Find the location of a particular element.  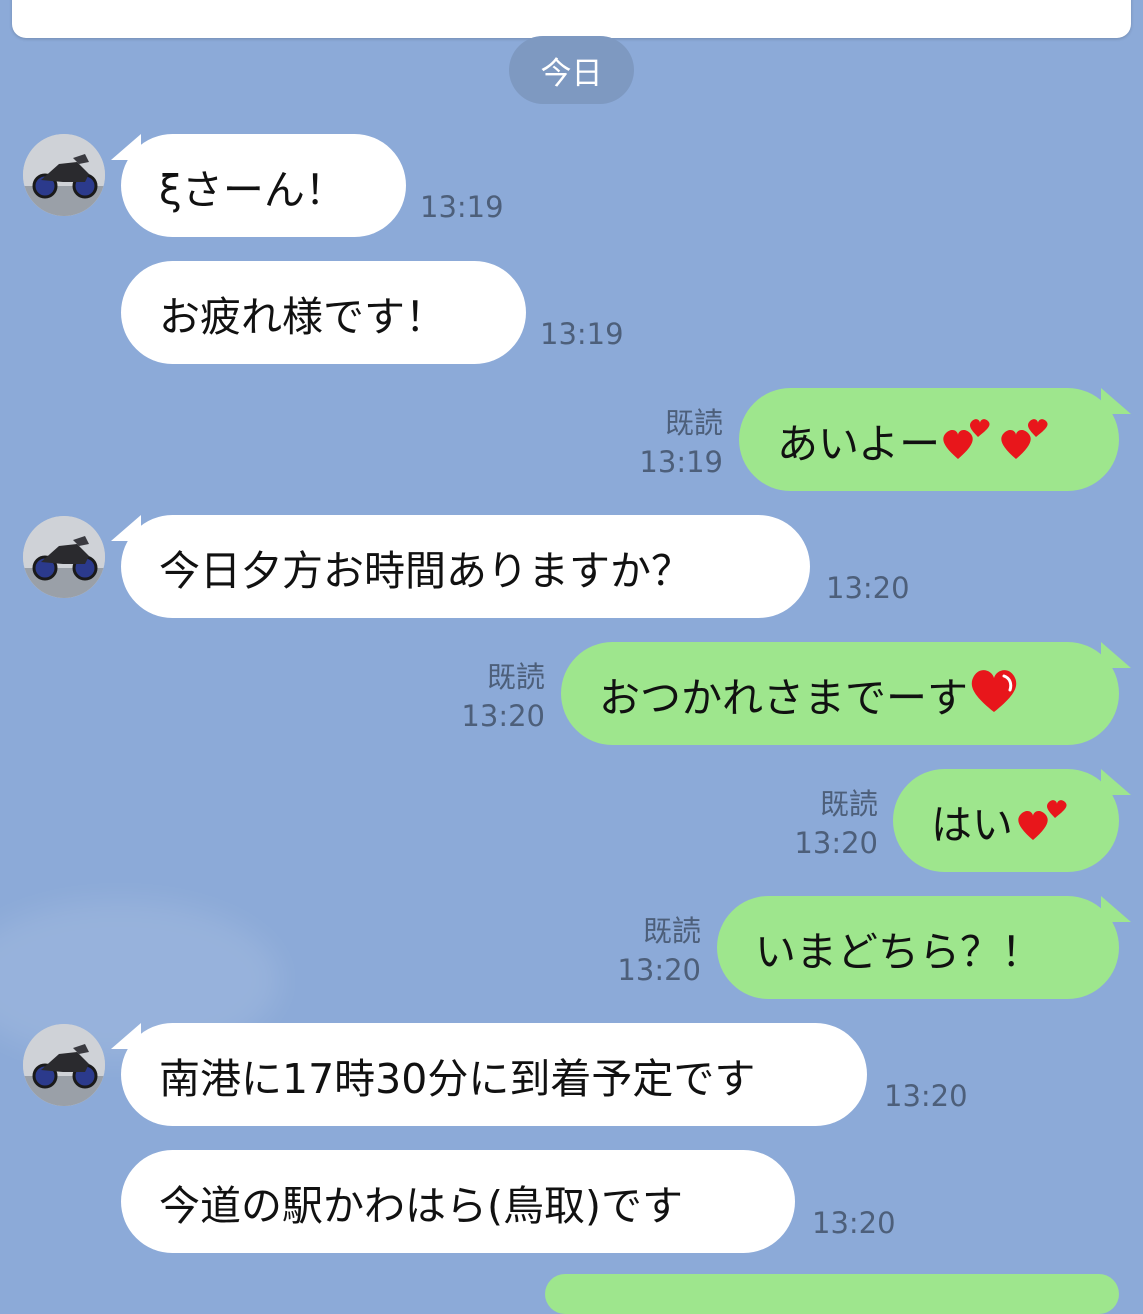

message-text: ξさーん！ is located at coordinates (252, 189).